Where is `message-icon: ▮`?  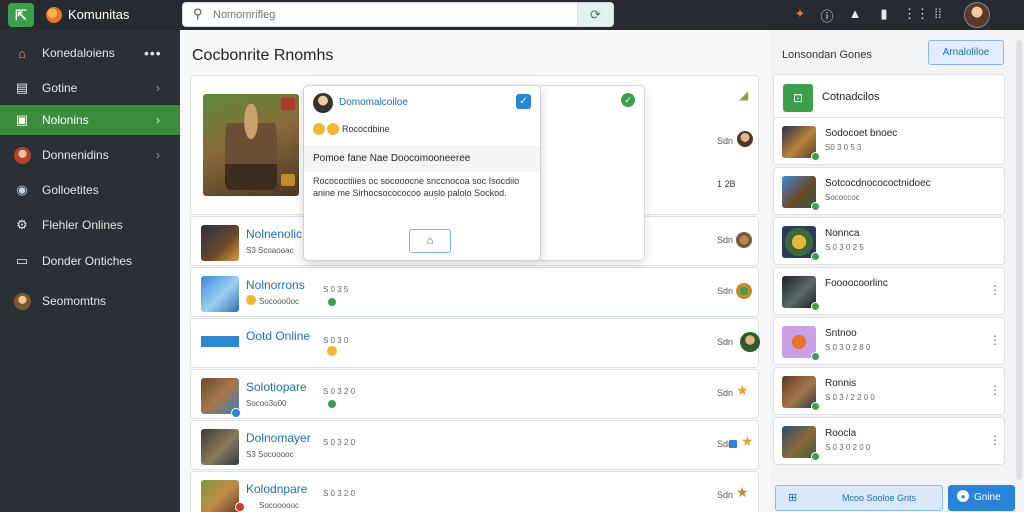 message-icon: ▮ is located at coordinates (884, 14).